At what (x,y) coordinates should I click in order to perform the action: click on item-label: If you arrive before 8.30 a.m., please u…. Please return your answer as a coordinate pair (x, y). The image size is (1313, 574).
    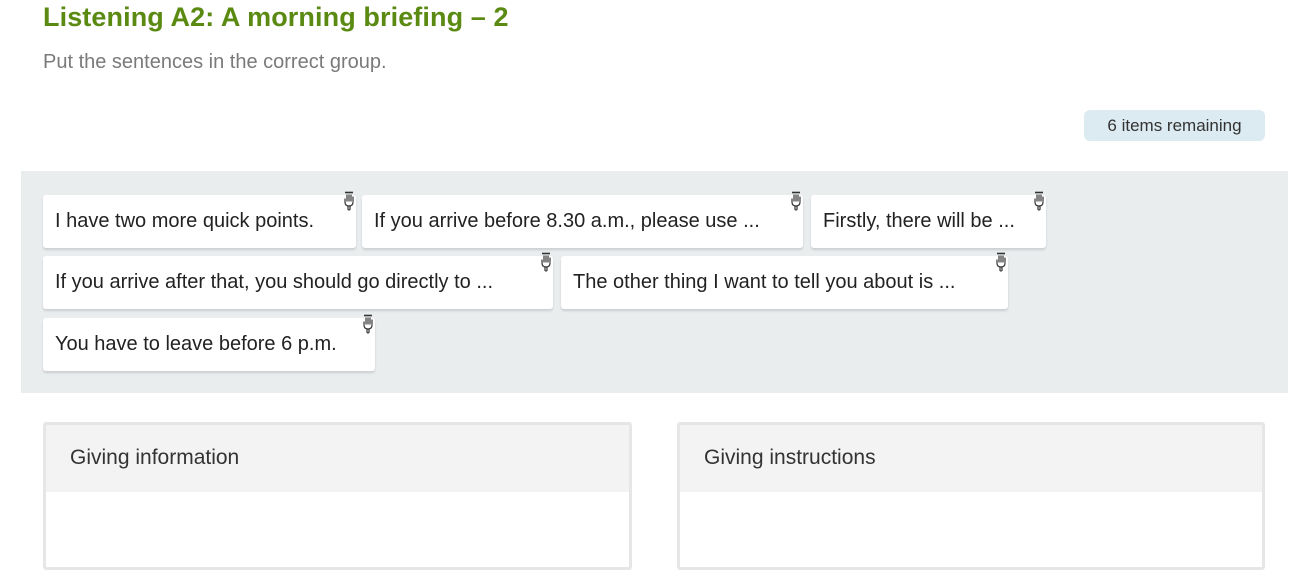
    Looking at the image, I should click on (567, 221).